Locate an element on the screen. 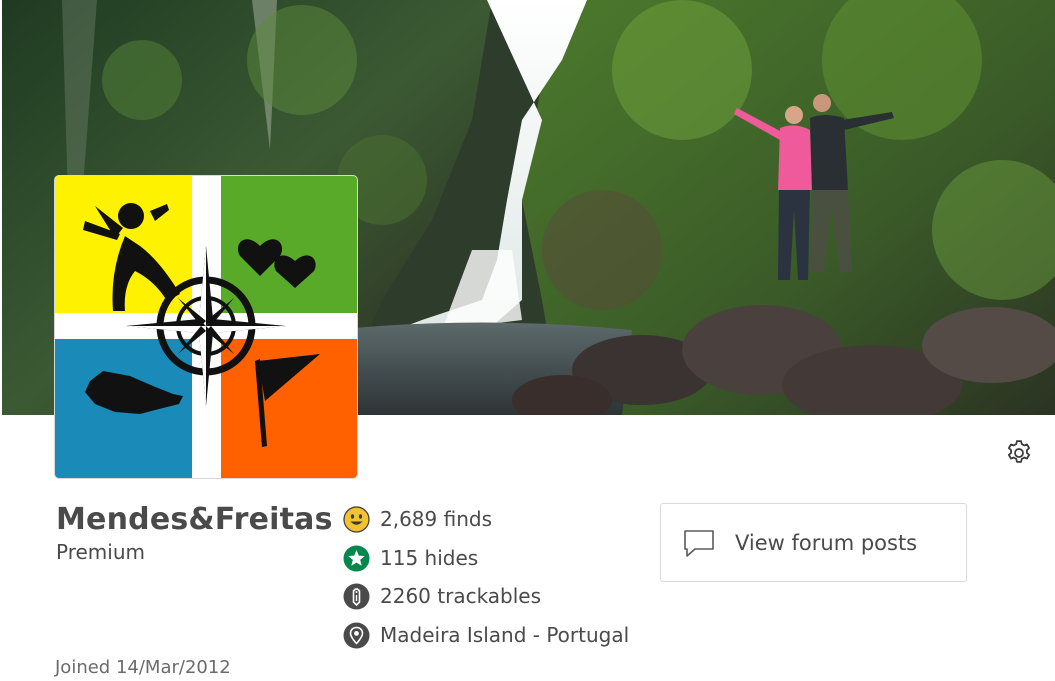 Image resolution: width=1055 pixels, height=681 pixels. gear-icon is located at coordinates (1019, 453).